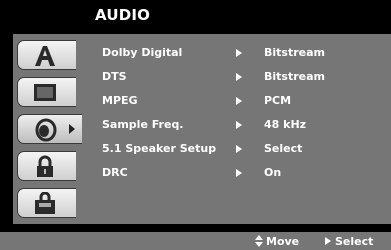  I want to click on tab-lock, so click(46, 166).